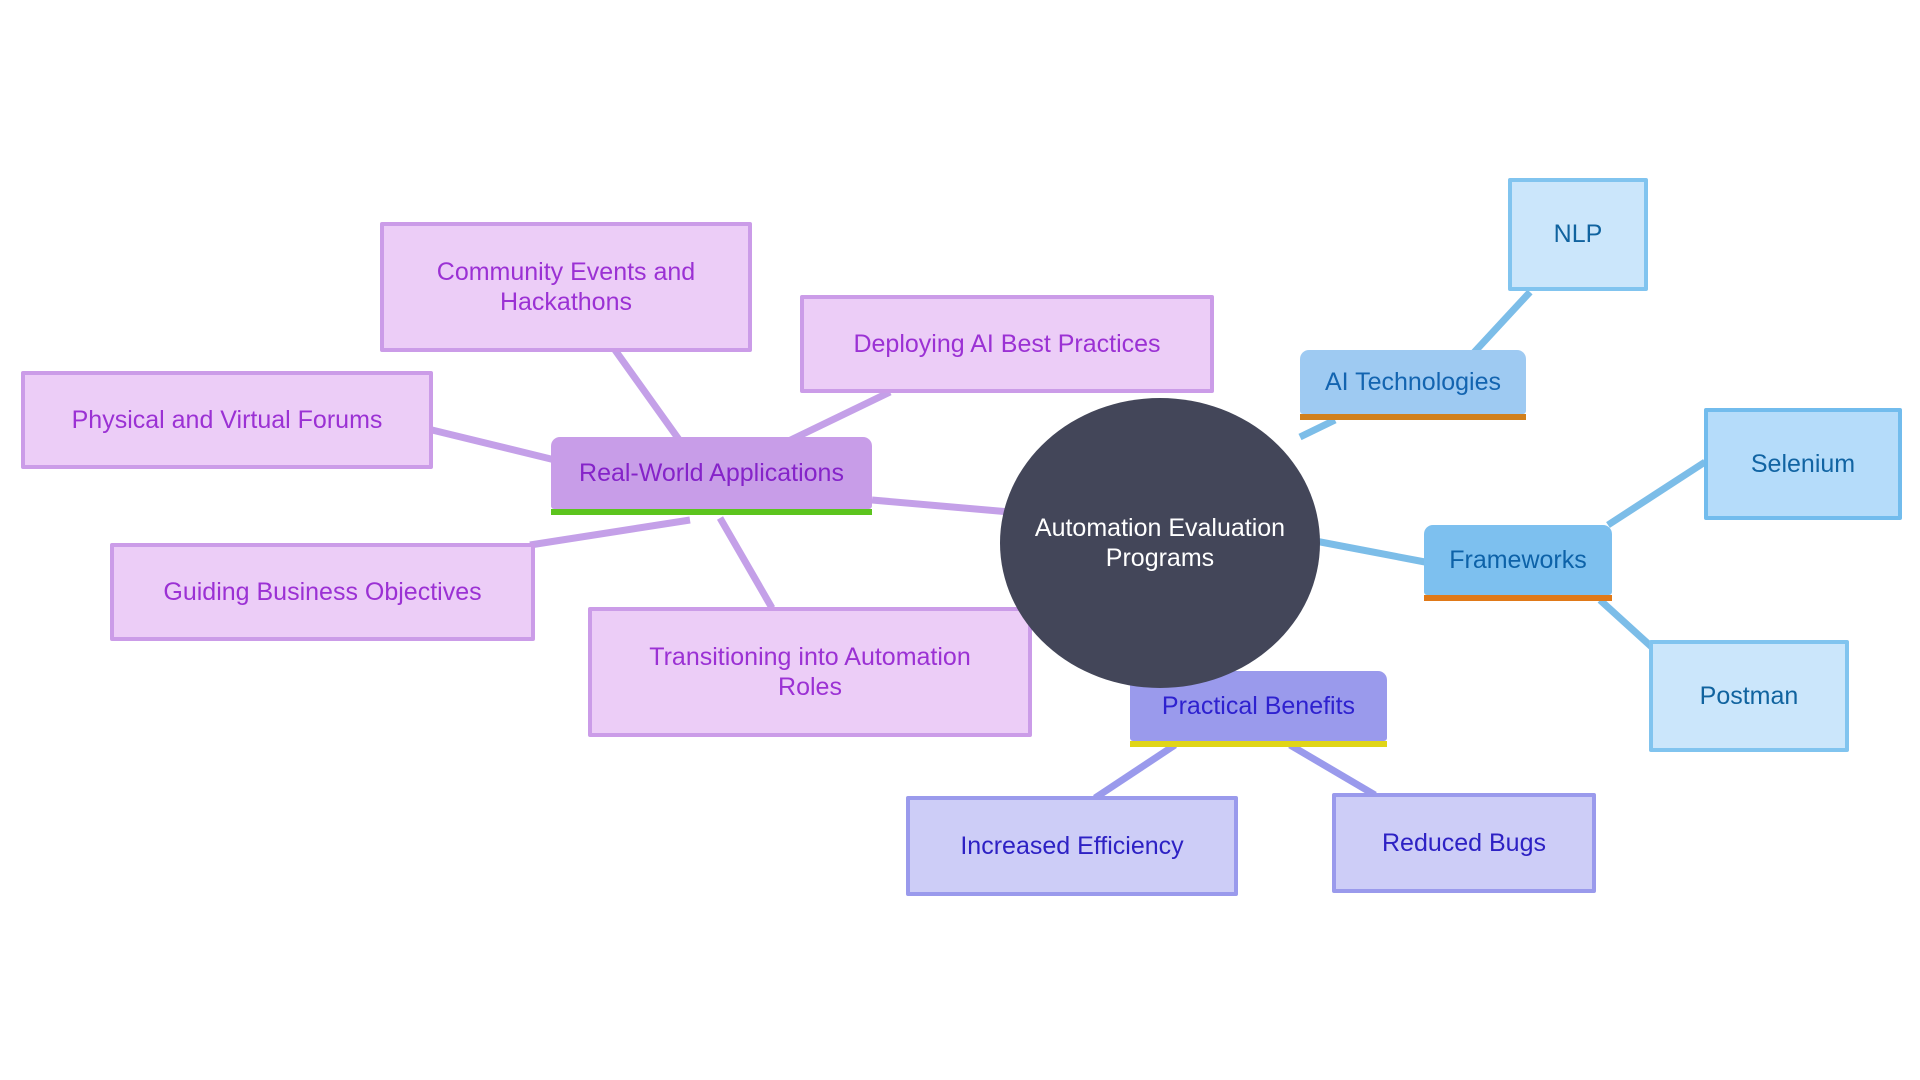  Describe the element at coordinates (1413, 417) in the screenshot. I see `accent-bar-orange-ai` at that location.